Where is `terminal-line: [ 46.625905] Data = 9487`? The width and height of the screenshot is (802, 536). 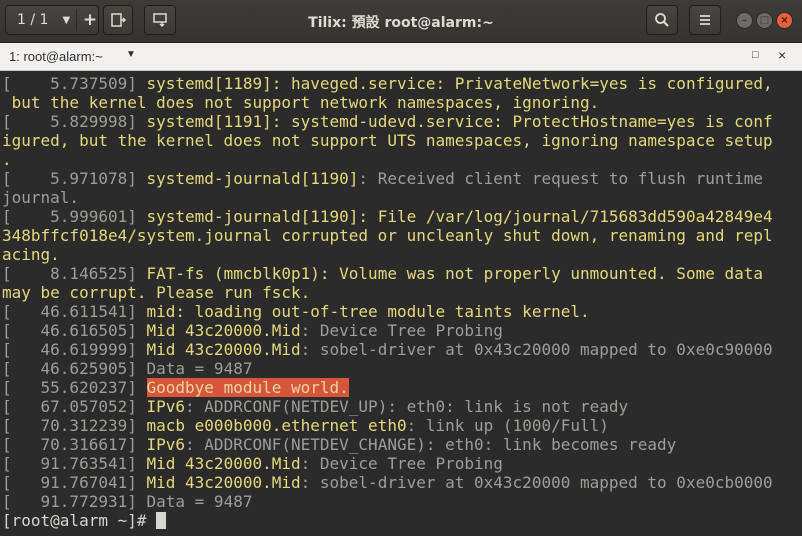 terminal-line: [ 46.625905] Data = 9487 is located at coordinates (402, 368).